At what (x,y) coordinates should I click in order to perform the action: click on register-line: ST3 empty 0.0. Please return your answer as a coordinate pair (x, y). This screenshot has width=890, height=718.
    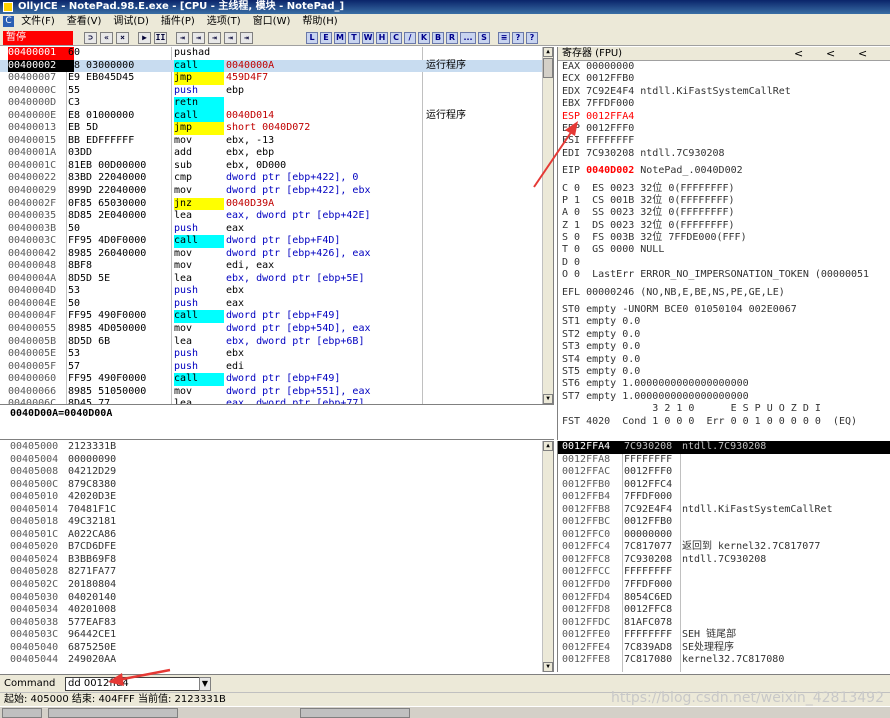
    Looking at the image, I should click on (724, 347).